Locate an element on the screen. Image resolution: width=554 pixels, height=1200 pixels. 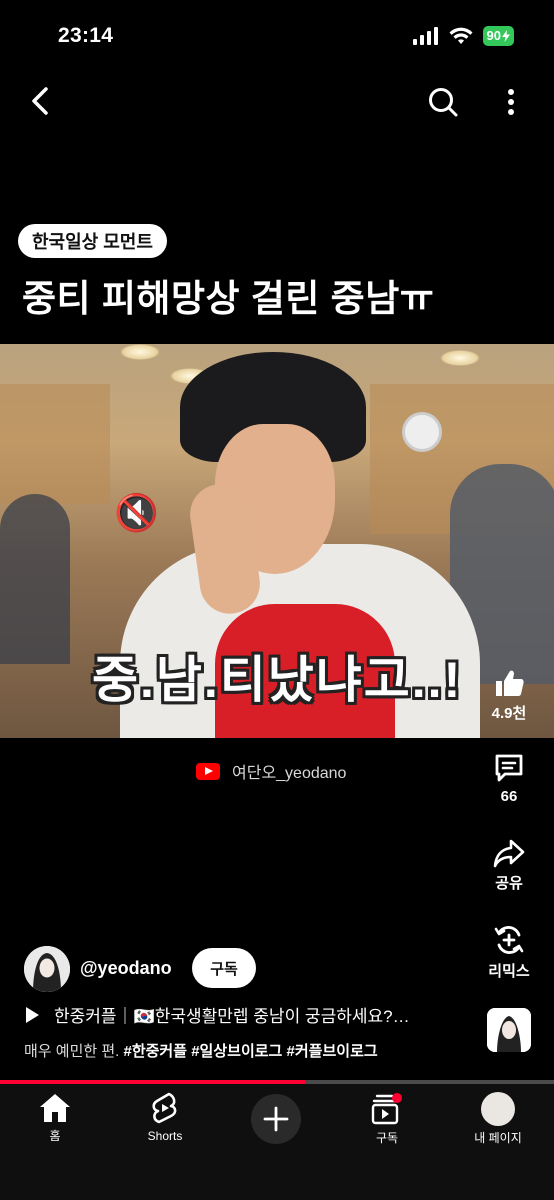
charging-icon is located at coordinates (506, 36).